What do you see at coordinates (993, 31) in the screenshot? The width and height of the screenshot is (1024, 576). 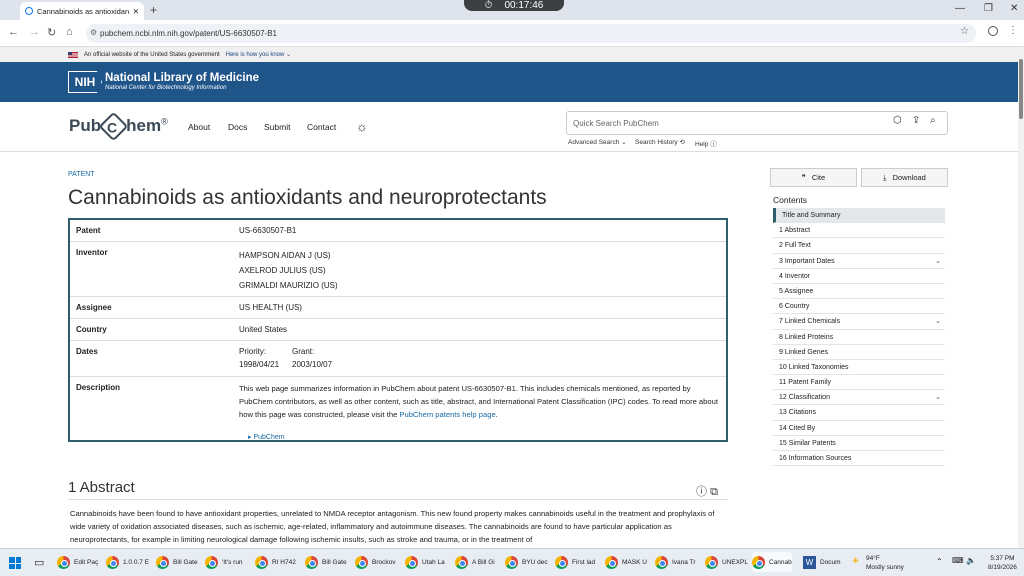 I see `profile-icon` at bounding box center [993, 31].